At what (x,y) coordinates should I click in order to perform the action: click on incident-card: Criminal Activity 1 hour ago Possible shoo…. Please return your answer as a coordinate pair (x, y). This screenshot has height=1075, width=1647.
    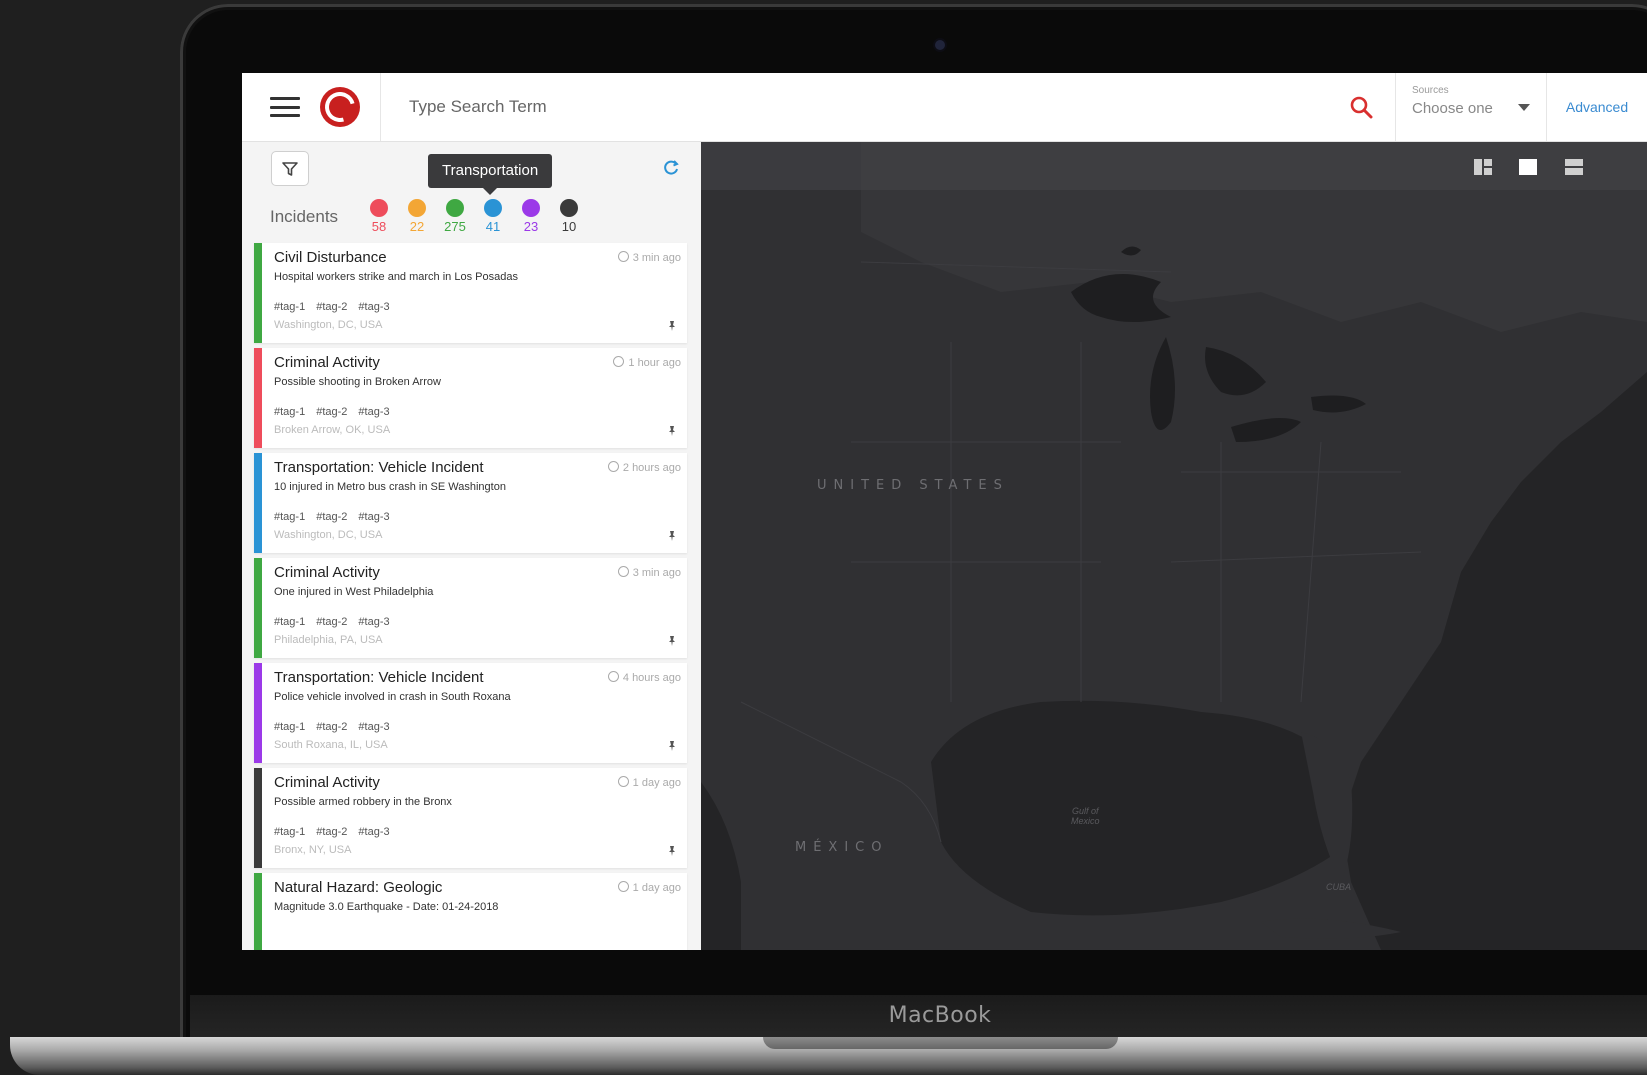
    Looking at the image, I should click on (470, 398).